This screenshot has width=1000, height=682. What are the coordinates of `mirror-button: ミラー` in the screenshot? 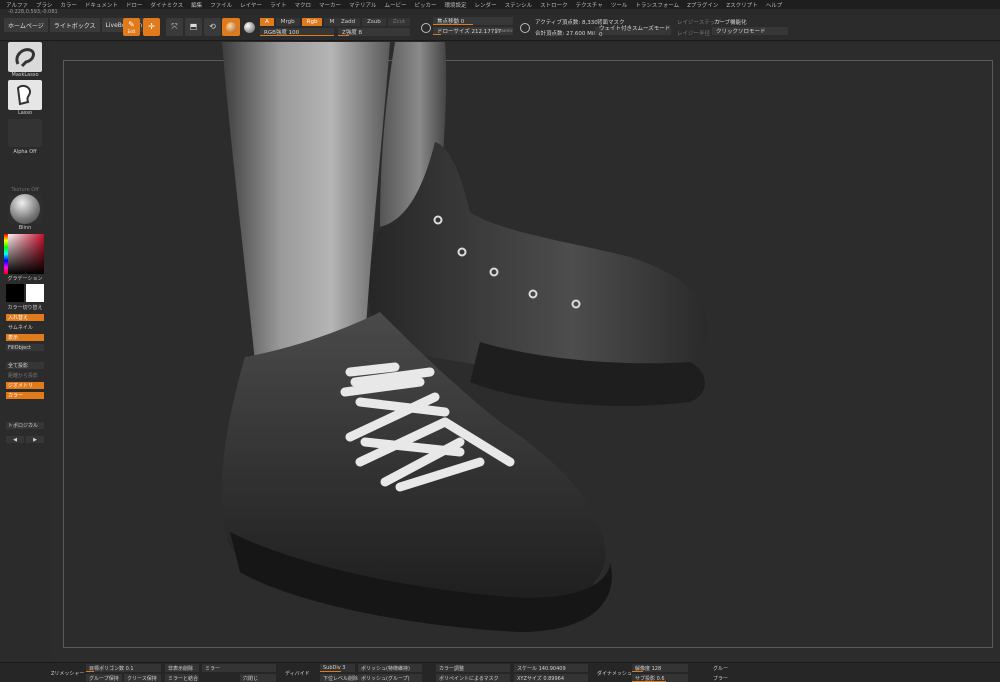 It's located at (239, 668).